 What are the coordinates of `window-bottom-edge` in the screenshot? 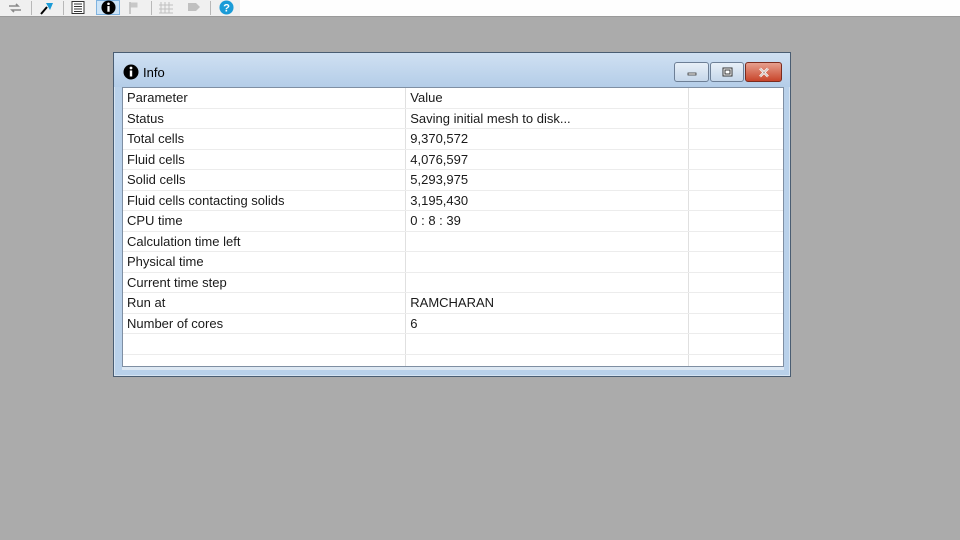 It's located at (453, 368).